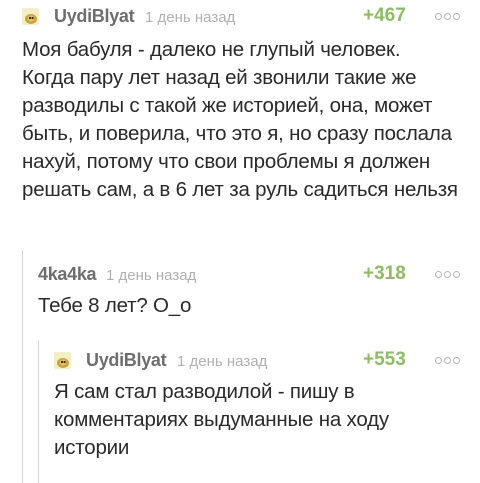 This screenshot has height=483, width=480. What do you see at coordinates (255, 291) in the screenshot?
I see `comment-2: 4ka4ka 1 день назад +318 Тебе 8 лет? O_o` at bounding box center [255, 291].